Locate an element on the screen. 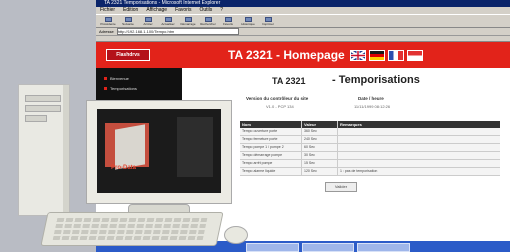 This screenshot has height=252, width=510. screen-brand-text: Pro-Data is located at coordinates (124, 168).